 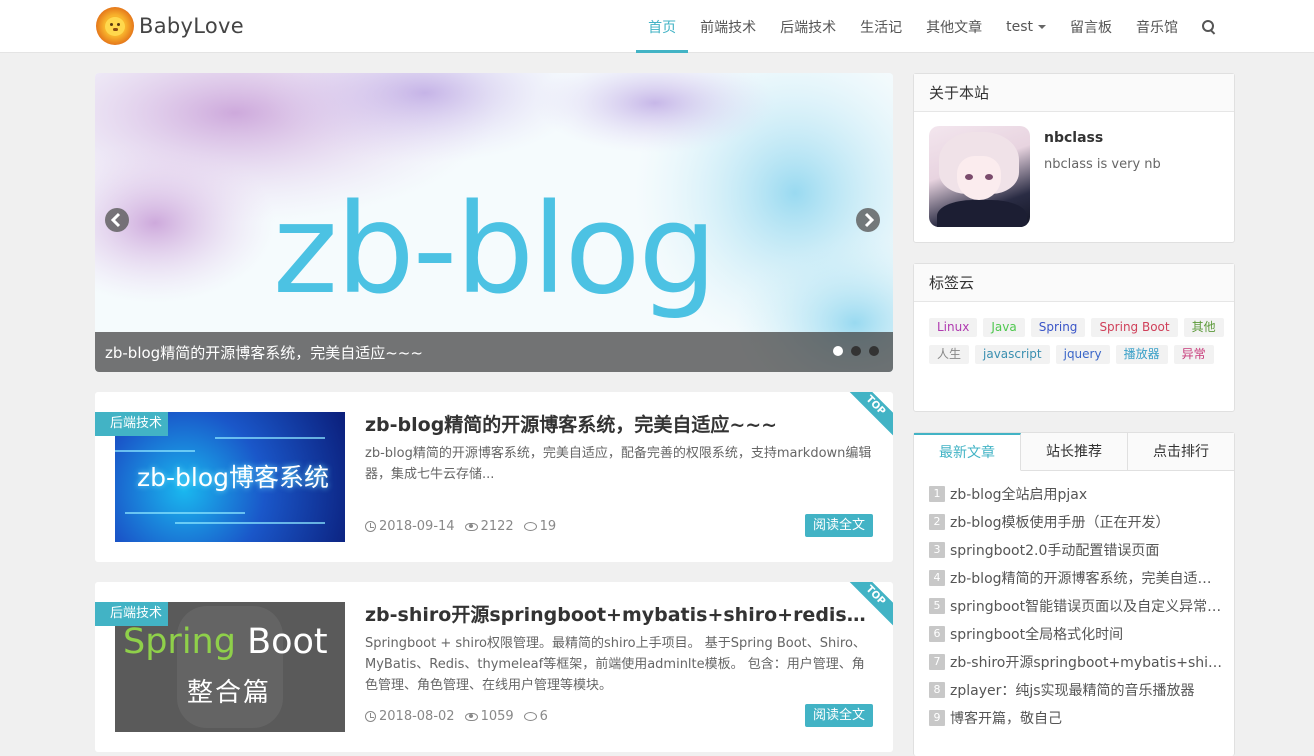 I want to click on nav-item-life: 生活记, so click(x=881, y=26).